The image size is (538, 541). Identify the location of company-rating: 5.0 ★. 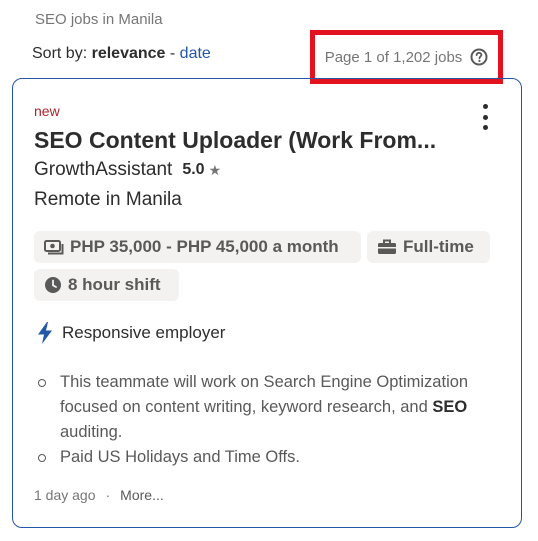
(201, 170).